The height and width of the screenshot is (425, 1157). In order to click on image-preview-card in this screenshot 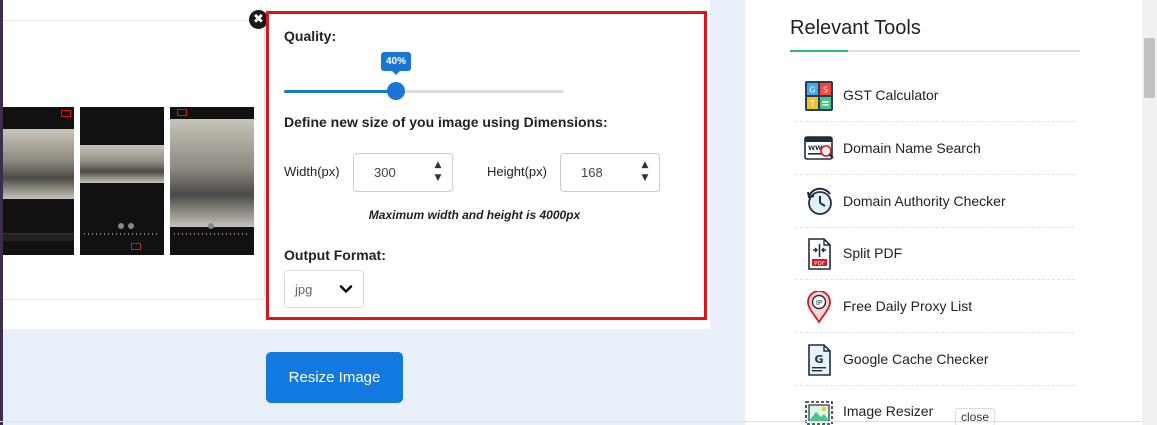, I will do `click(134, 160)`.